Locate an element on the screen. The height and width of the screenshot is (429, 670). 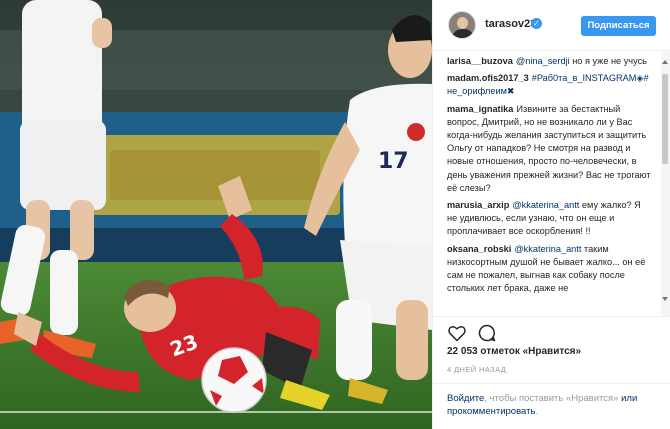
avatar is located at coordinates (462, 25).